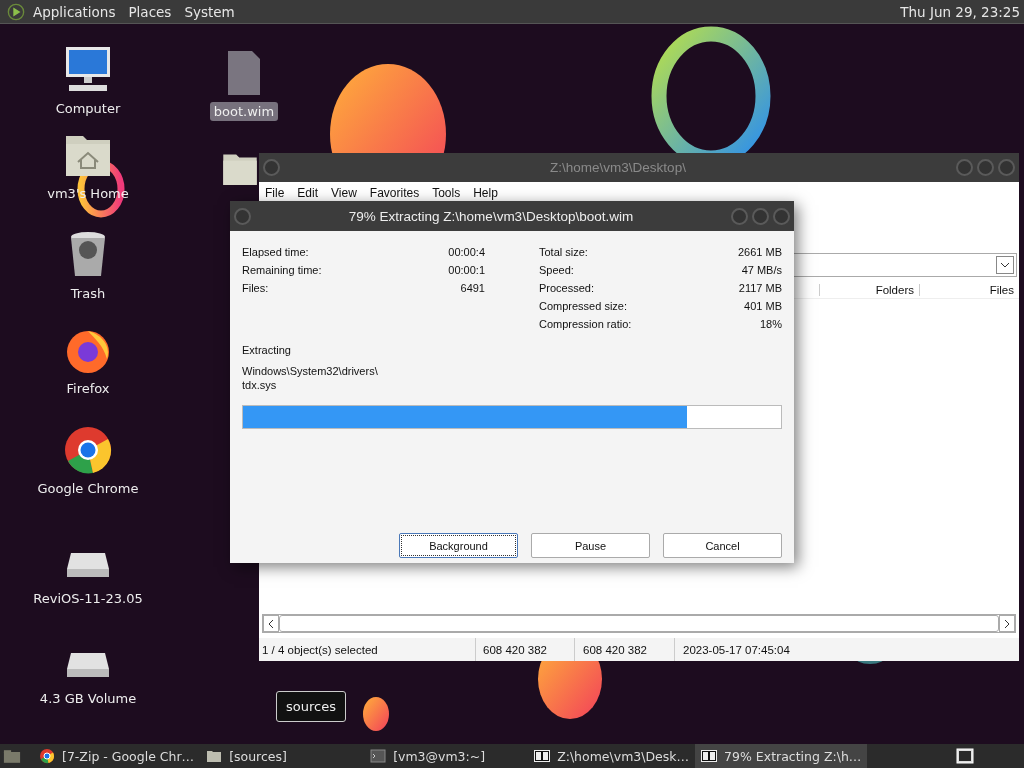 This screenshot has height=768, width=1024. What do you see at coordinates (763, 306) in the screenshot?
I see `stat-value: 401 MB` at bounding box center [763, 306].